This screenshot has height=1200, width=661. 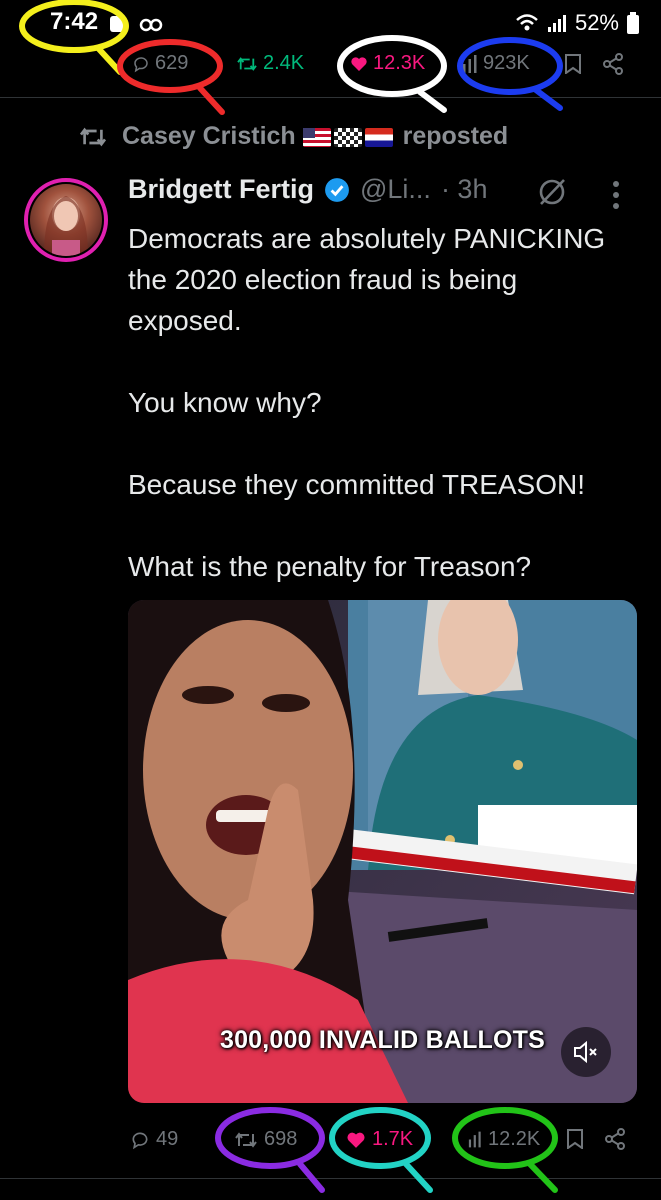 I want to click on link-icon, so click(x=137, y=24).